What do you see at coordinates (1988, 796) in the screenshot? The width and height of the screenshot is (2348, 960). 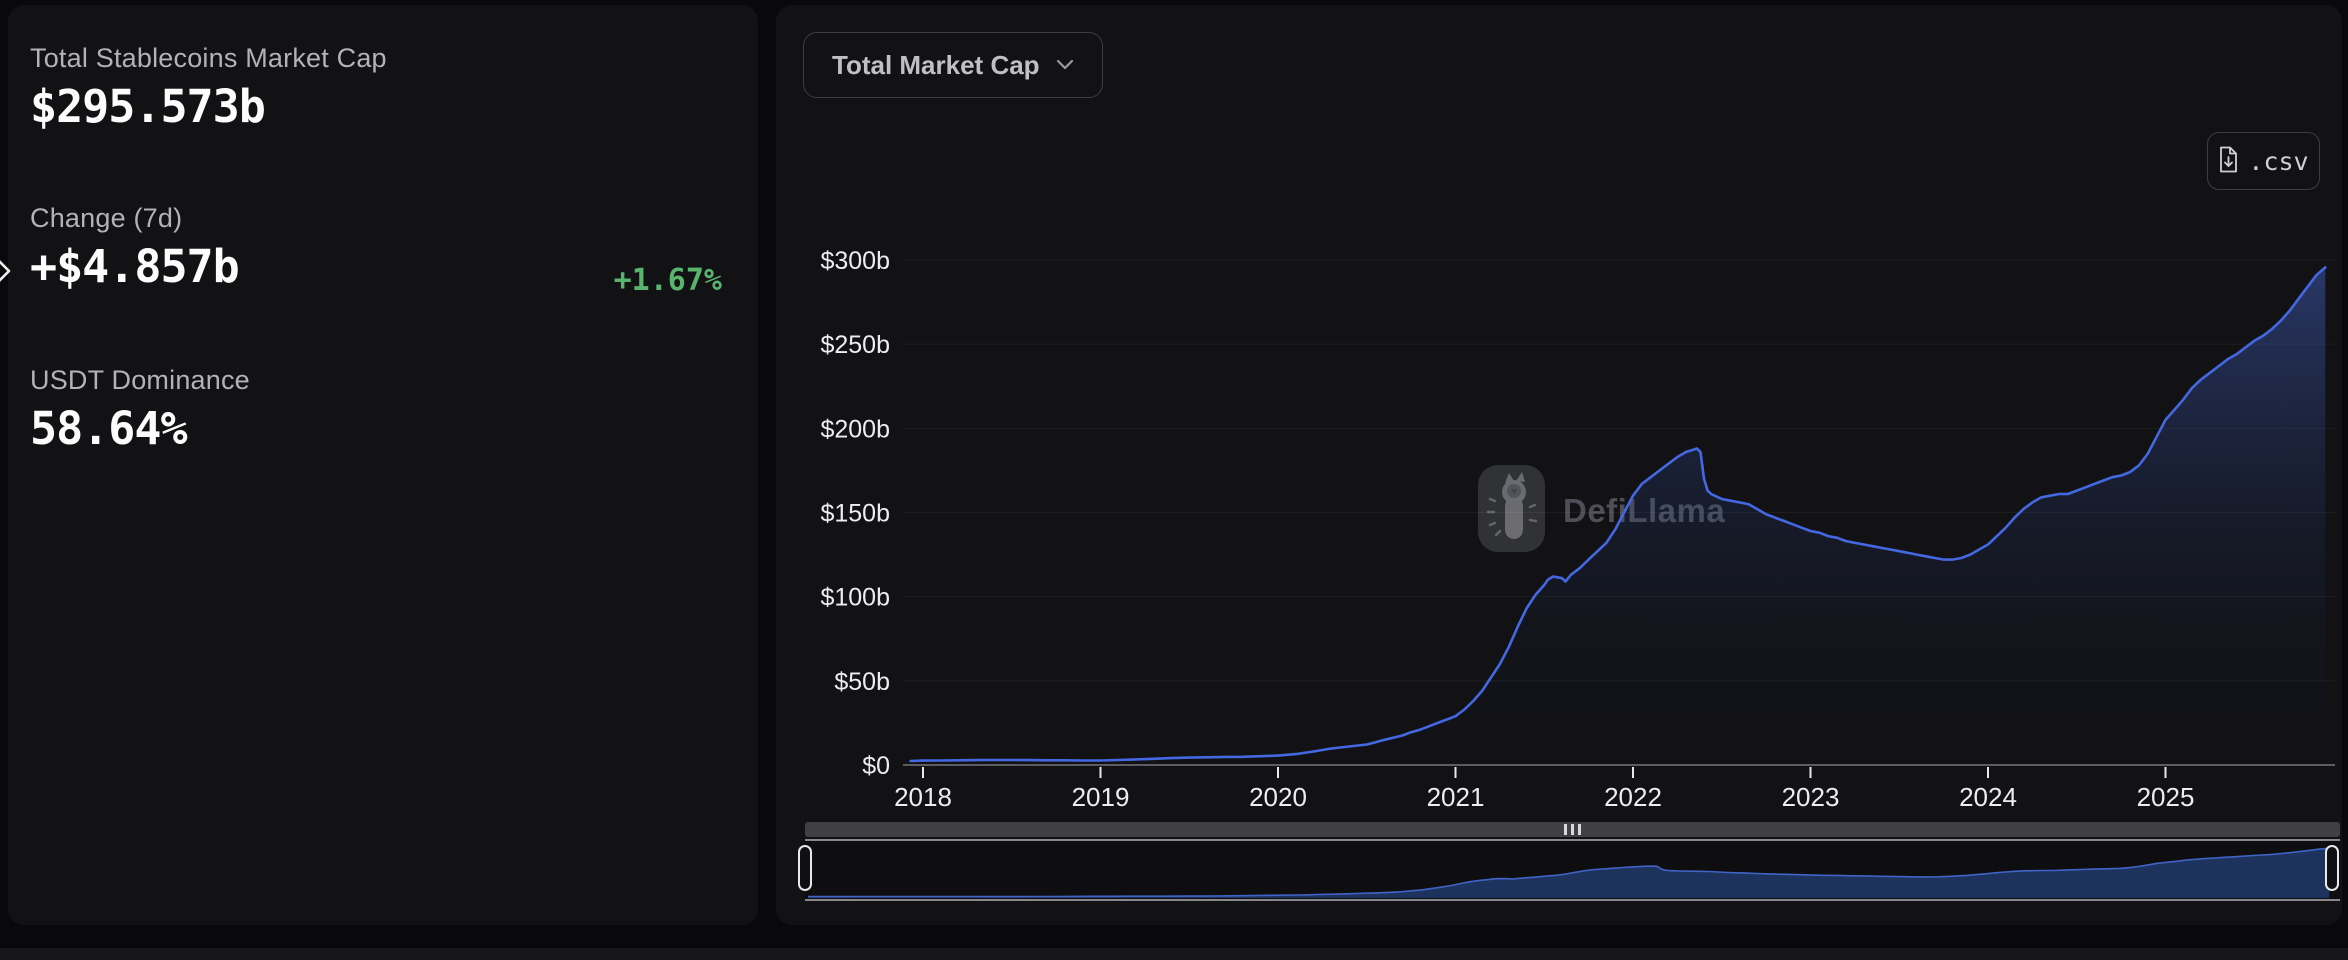 I see `svg-text: 2024` at bounding box center [1988, 796].